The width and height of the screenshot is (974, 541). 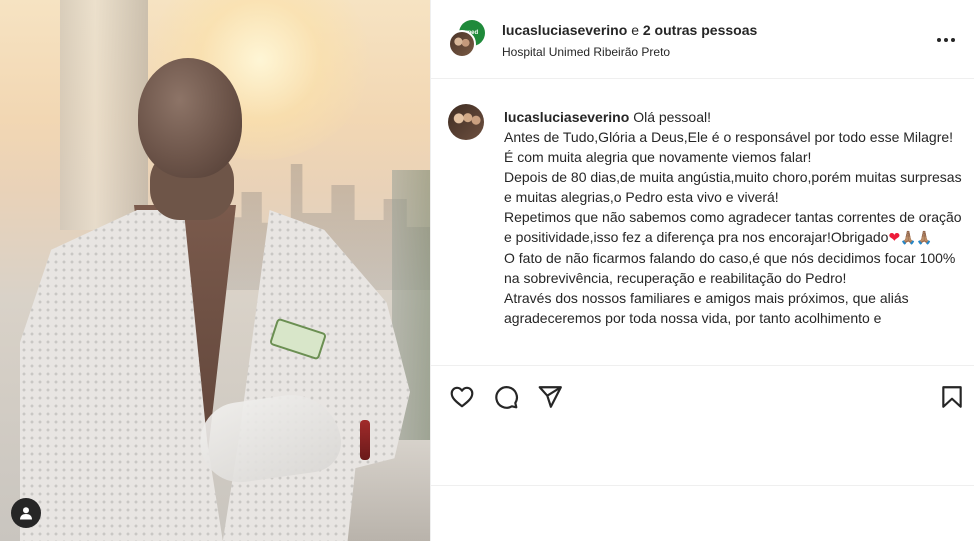 I want to click on heart-emoji: ❤, so click(x=894, y=237).